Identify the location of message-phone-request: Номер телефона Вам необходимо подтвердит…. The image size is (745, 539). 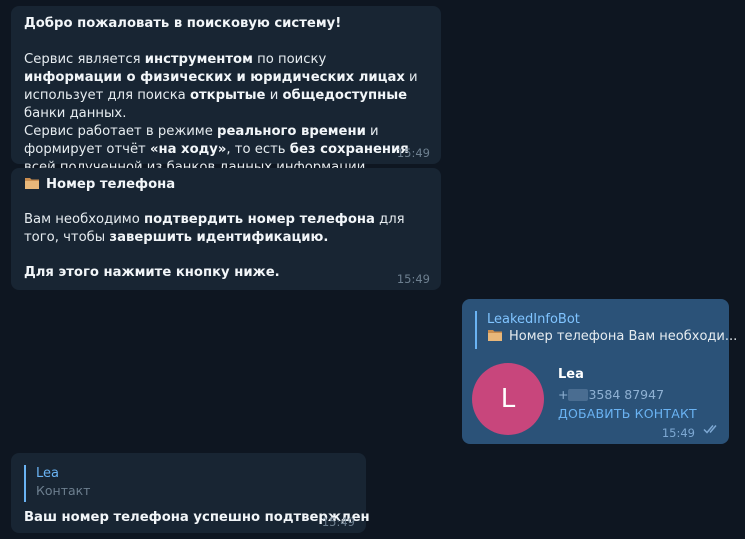
(226, 229).